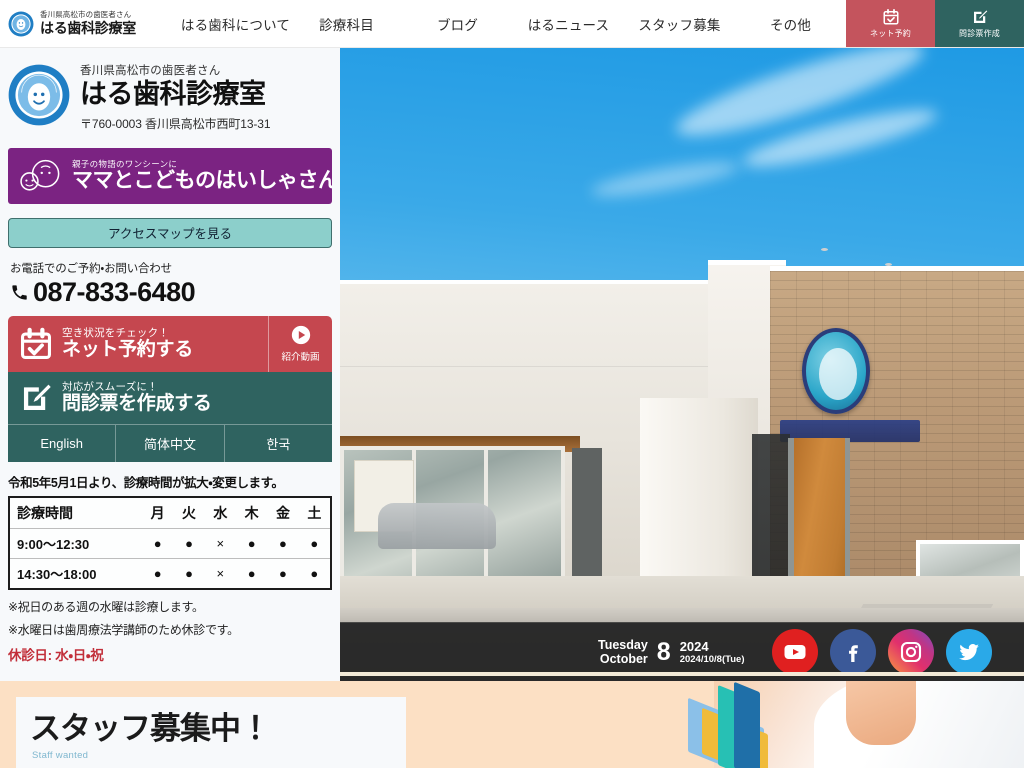 This screenshot has width=1024, height=768. I want to click on hero-date-display: Tuesday October 8 2024 2024/10/8(Tue), so click(671, 652).